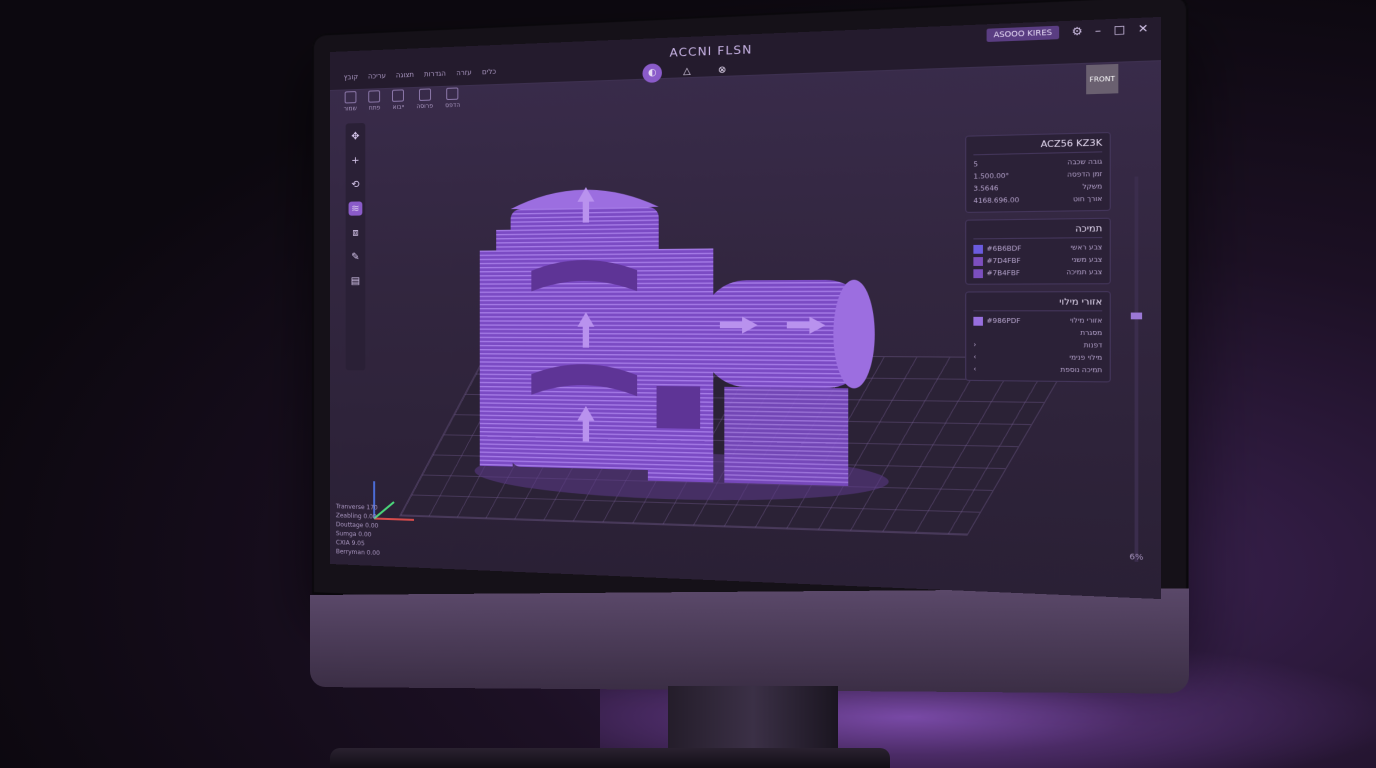  I want to click on rotate-icon: ⟲, so click(356, 184).